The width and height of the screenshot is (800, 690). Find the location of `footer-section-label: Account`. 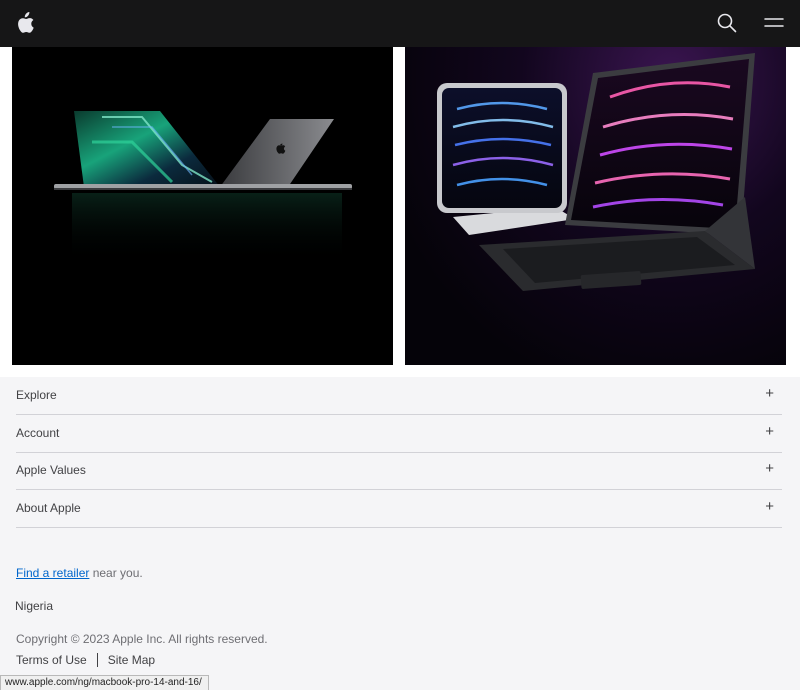

footer-section-label: Account is located at coordinates (38, 433).